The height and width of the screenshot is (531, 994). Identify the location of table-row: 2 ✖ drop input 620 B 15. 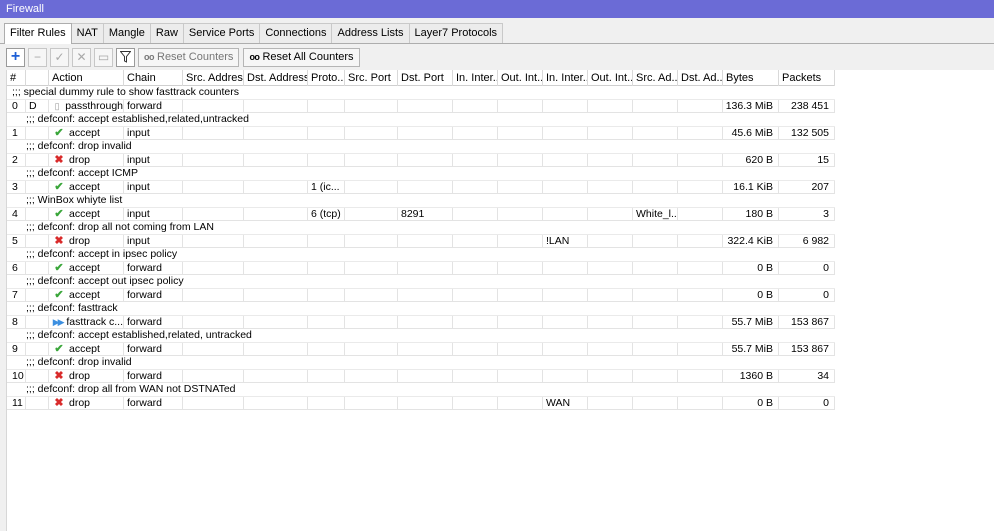
(421, 160).